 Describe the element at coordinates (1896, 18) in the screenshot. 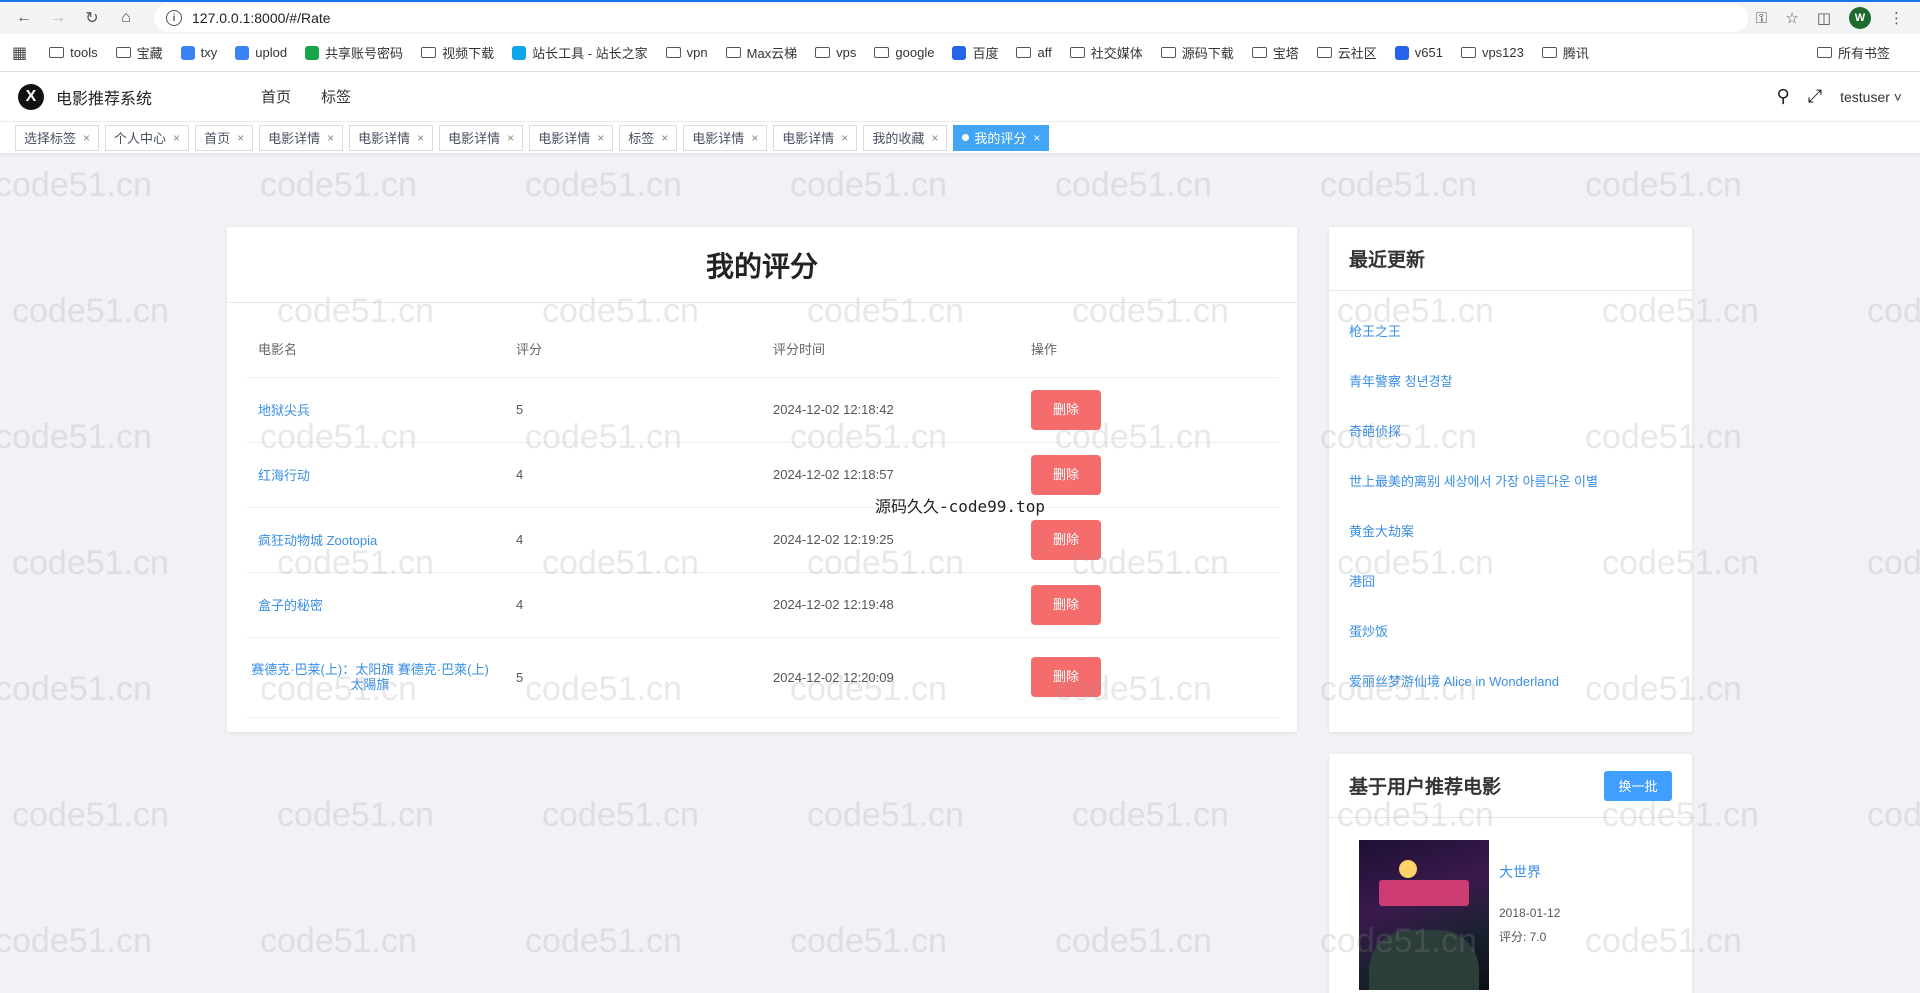

I see `menu-dots-icon: ⋮` at that location.